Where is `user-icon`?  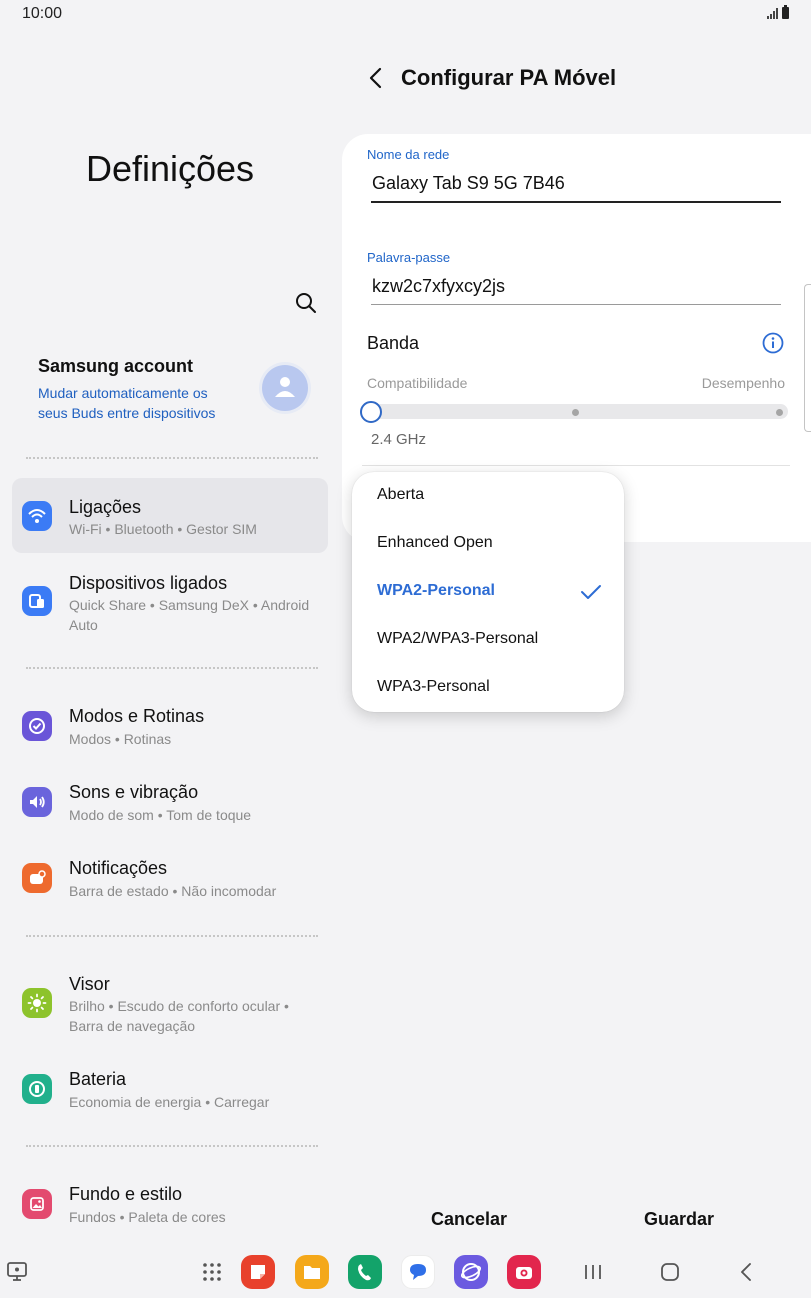
user-icon is located at coordinates (285, 387).